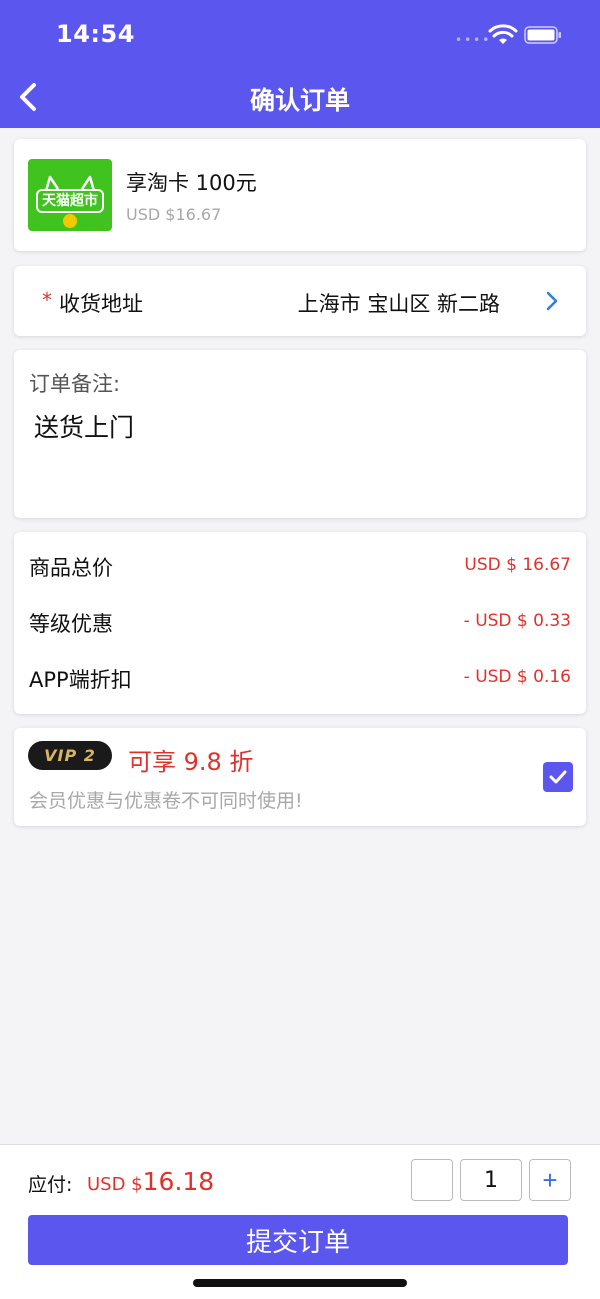 The image size is (600, 1299). Describe the element at coordinates (174, 214) in the screenshot. I see `product-price: USD $16.67` at that location.